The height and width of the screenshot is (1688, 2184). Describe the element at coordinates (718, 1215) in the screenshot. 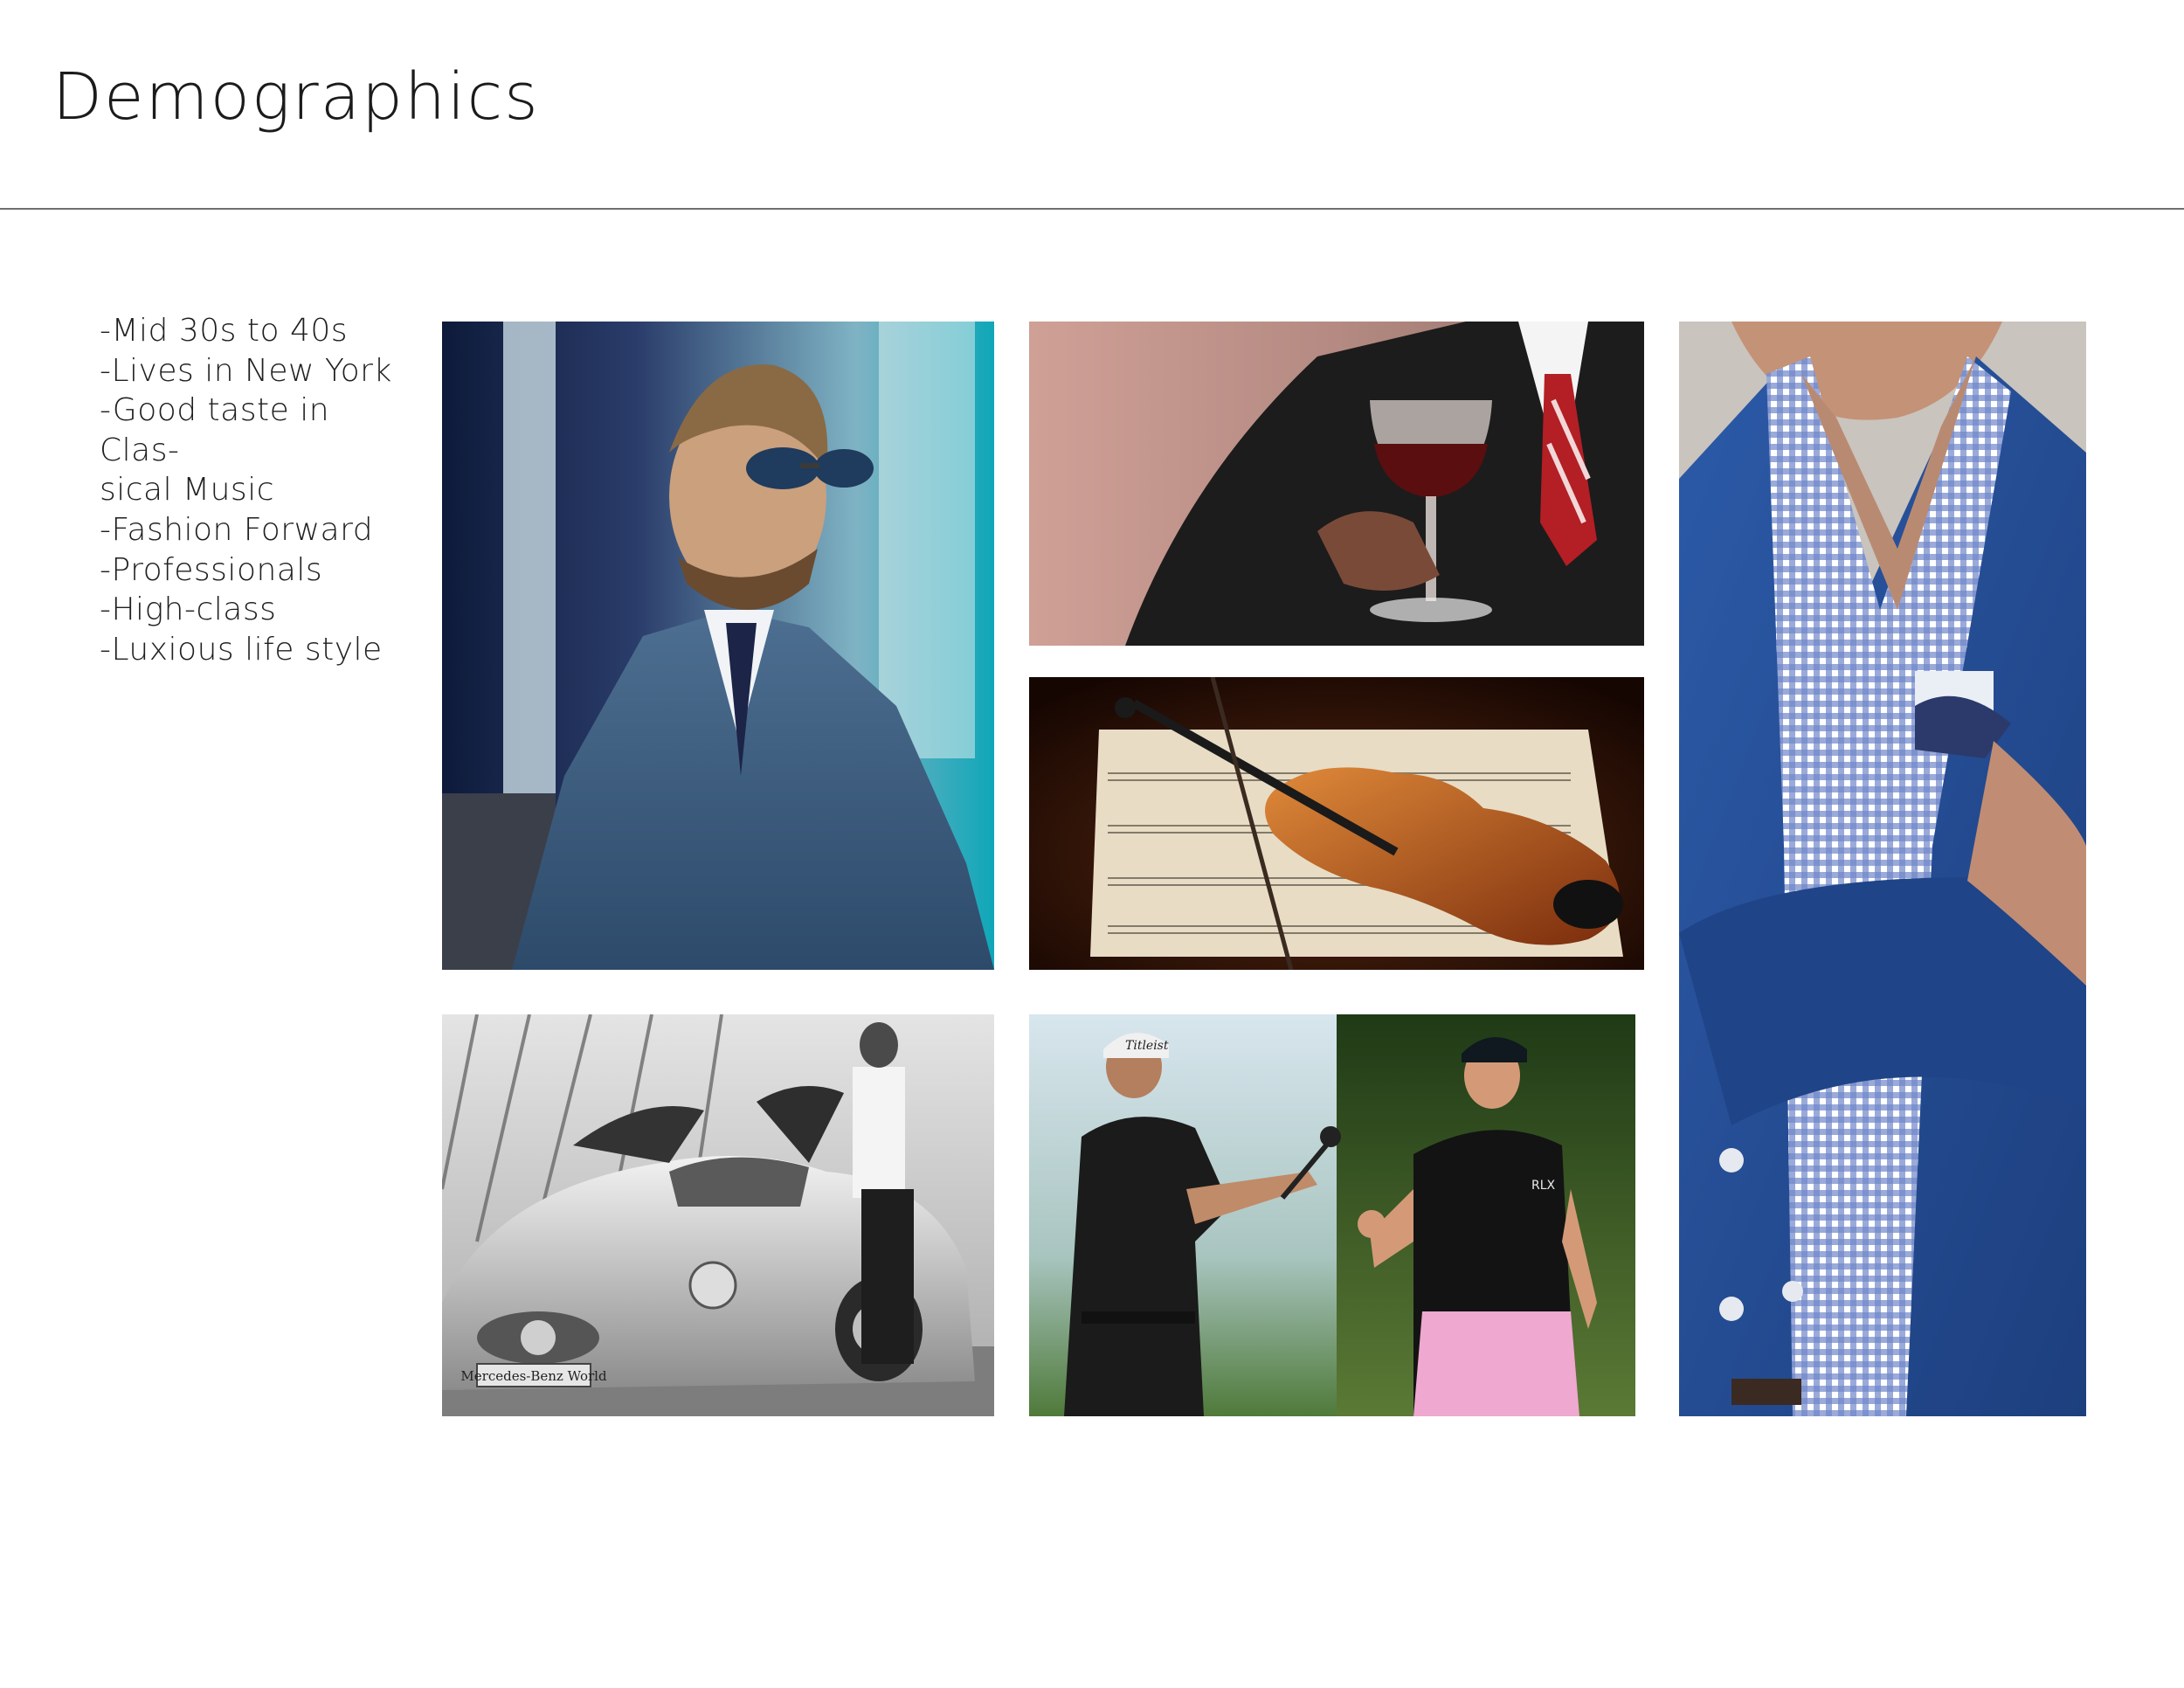

I see `photo-classic-car-bw: Mercedes-Benz World` at that location.